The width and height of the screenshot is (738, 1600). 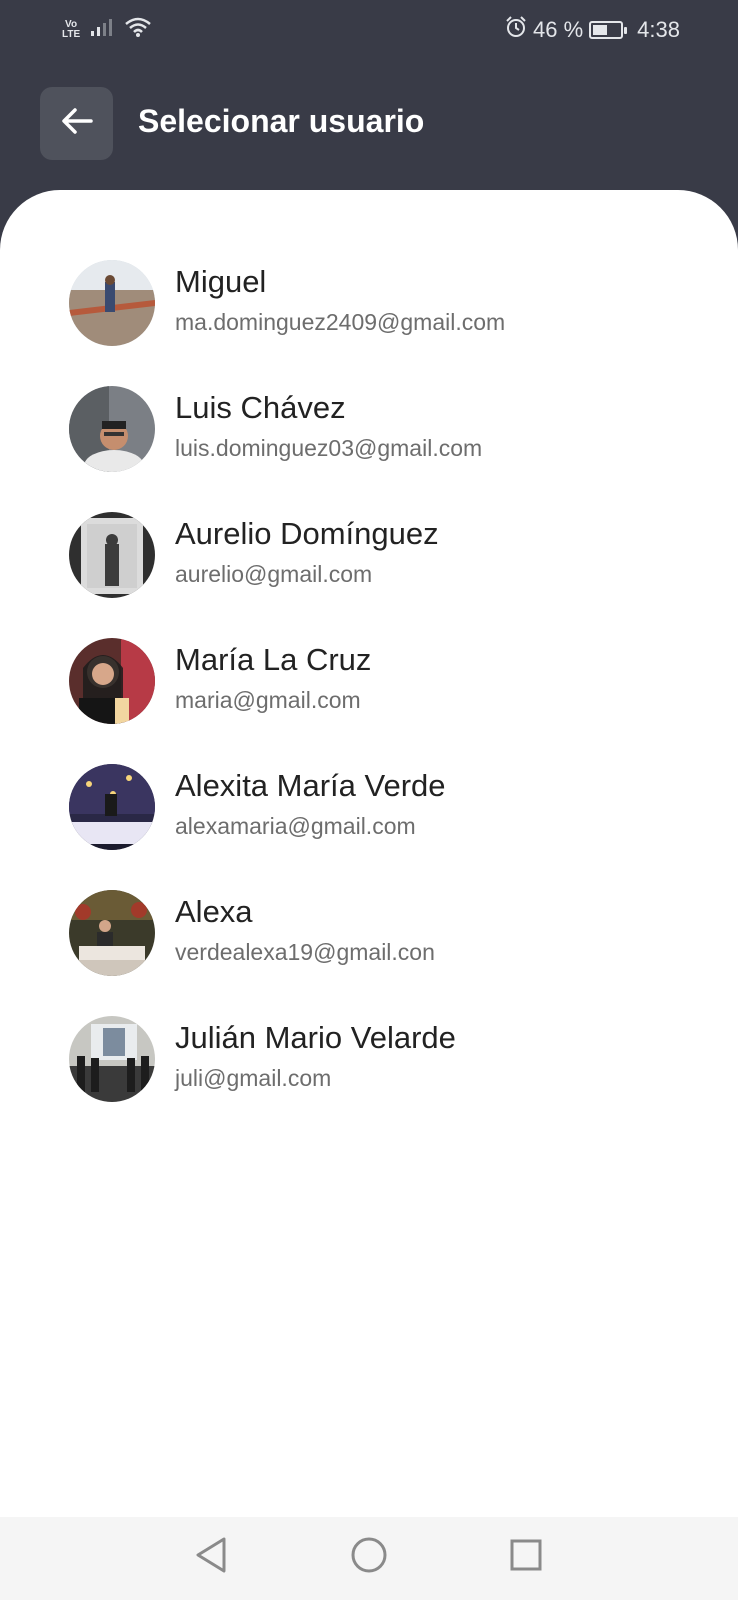 I want to click on app-header: Selecionar usuario, so click(x=369, y=123).